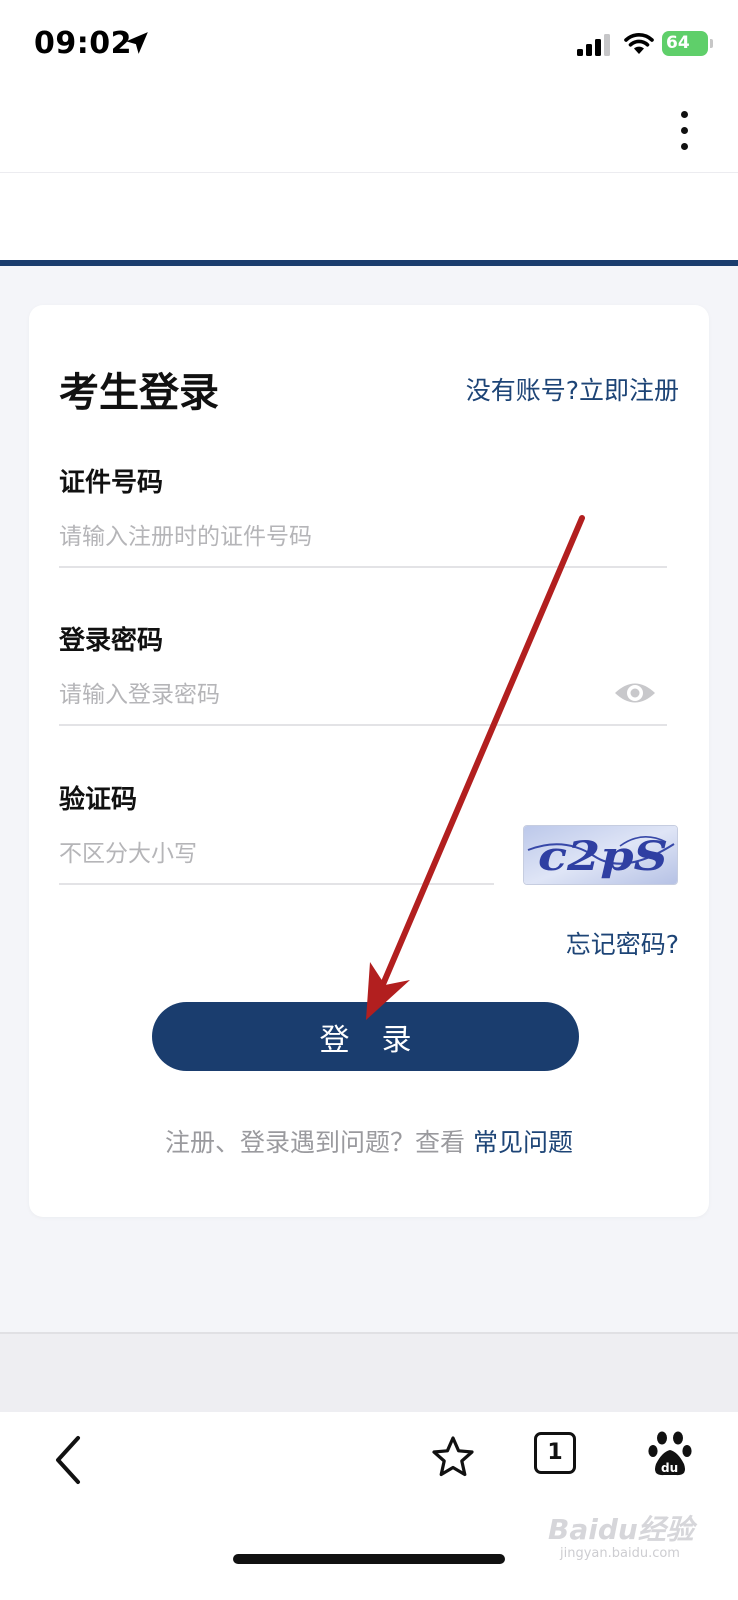 The image size is (738, 1600). What do you see at coordinates (83, 43) in the screenshot?
I see `status-time: 09:02` at bounding box center [83, 43].